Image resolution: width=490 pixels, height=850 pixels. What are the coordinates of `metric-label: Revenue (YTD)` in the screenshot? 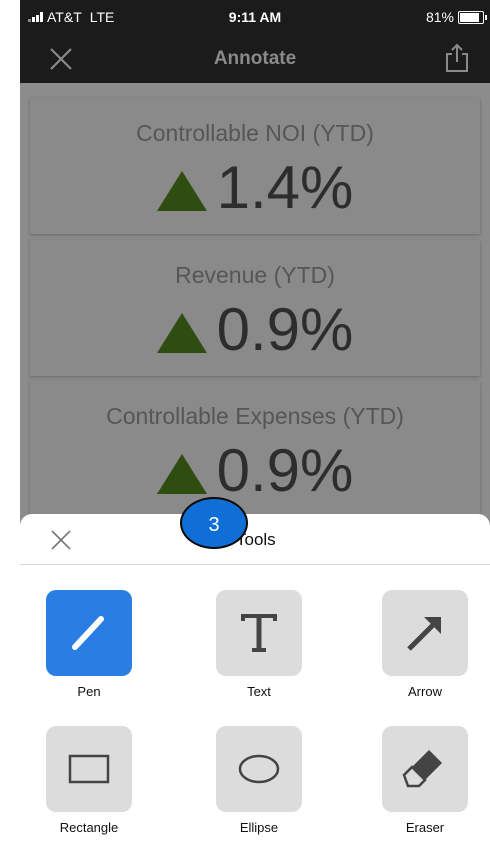 It's located at (255, 275).